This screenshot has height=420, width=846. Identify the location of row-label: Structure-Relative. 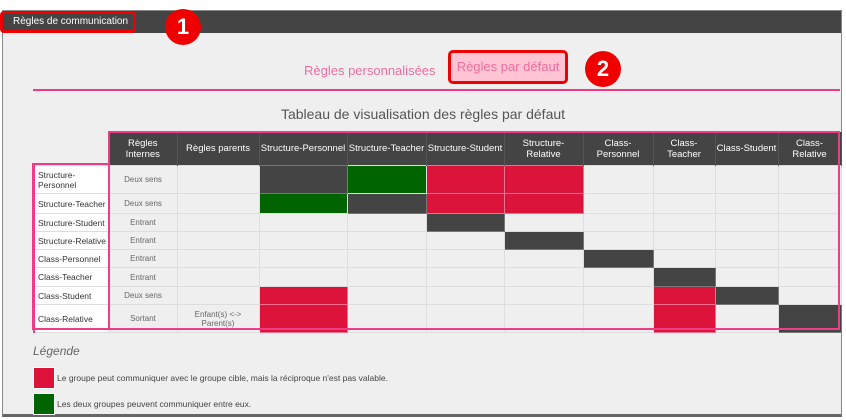
(71, 240).